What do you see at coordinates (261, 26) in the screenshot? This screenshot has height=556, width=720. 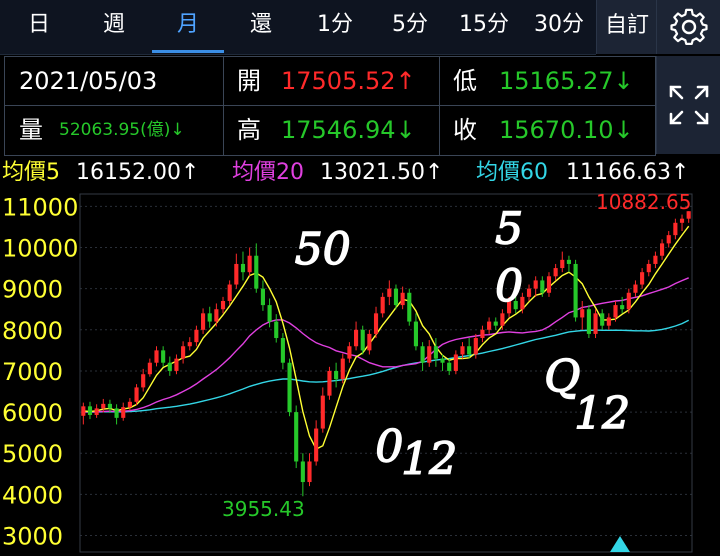 I see `tab-restore: 還` at bounding box center [261, 26].